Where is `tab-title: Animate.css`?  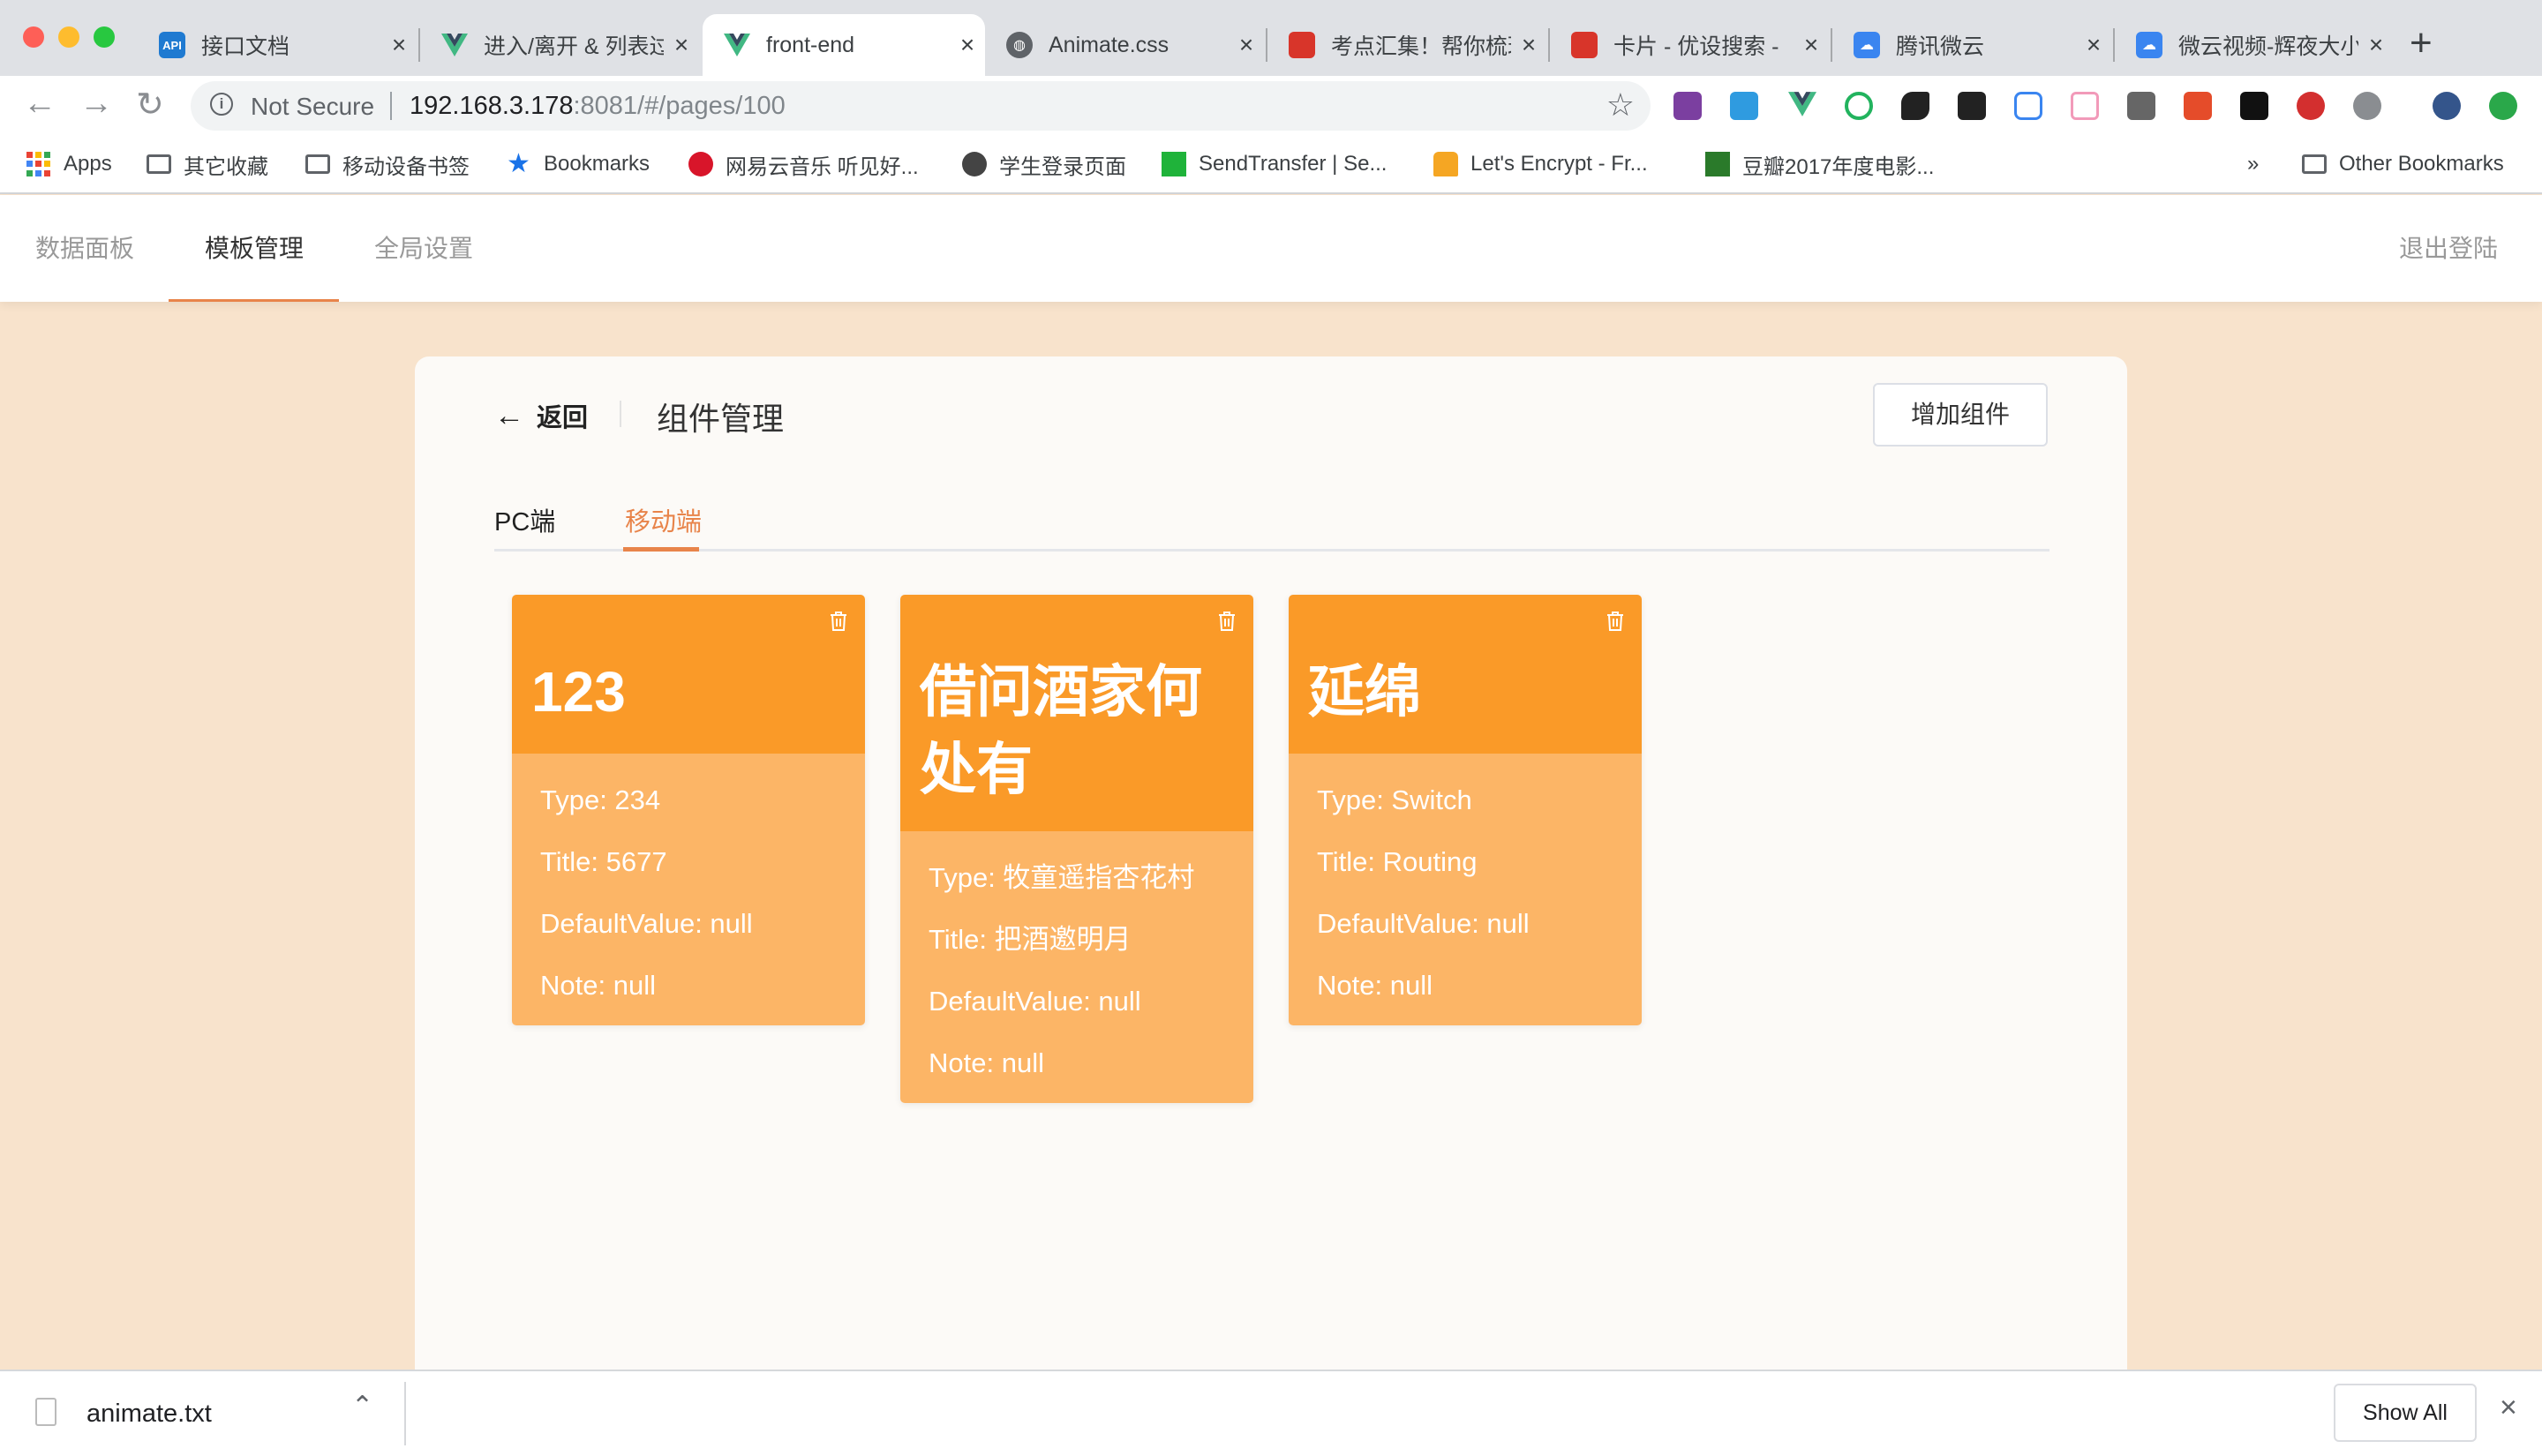 tab-title: Animate.css is located at coordinates (1109, 44).